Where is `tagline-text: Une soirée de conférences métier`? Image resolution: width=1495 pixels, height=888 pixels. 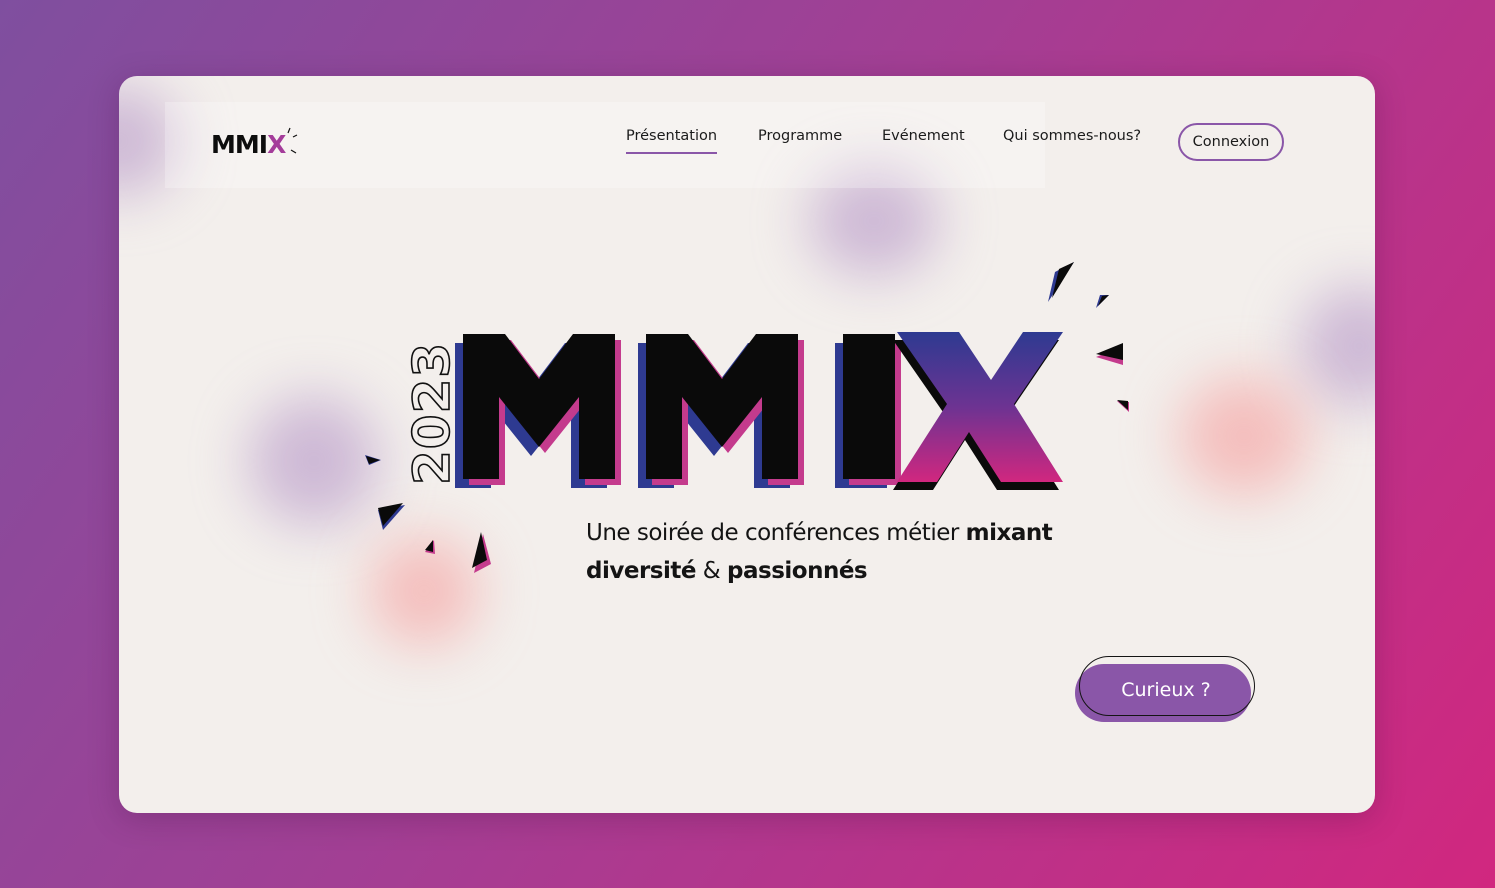 tagline-text: Une soirée de conférences métier is located at coordinates (772, 533).